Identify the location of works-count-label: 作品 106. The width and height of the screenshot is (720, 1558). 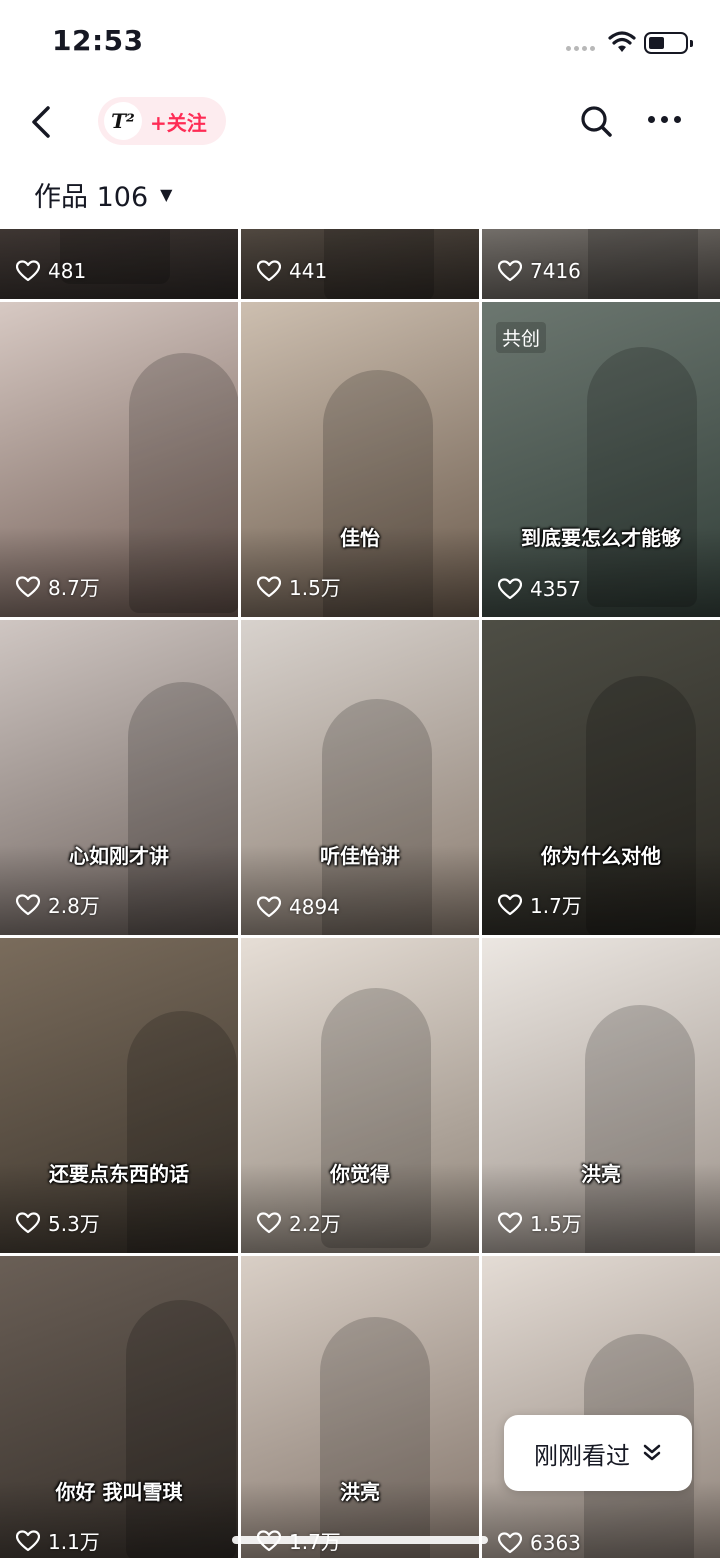
(91, 197).